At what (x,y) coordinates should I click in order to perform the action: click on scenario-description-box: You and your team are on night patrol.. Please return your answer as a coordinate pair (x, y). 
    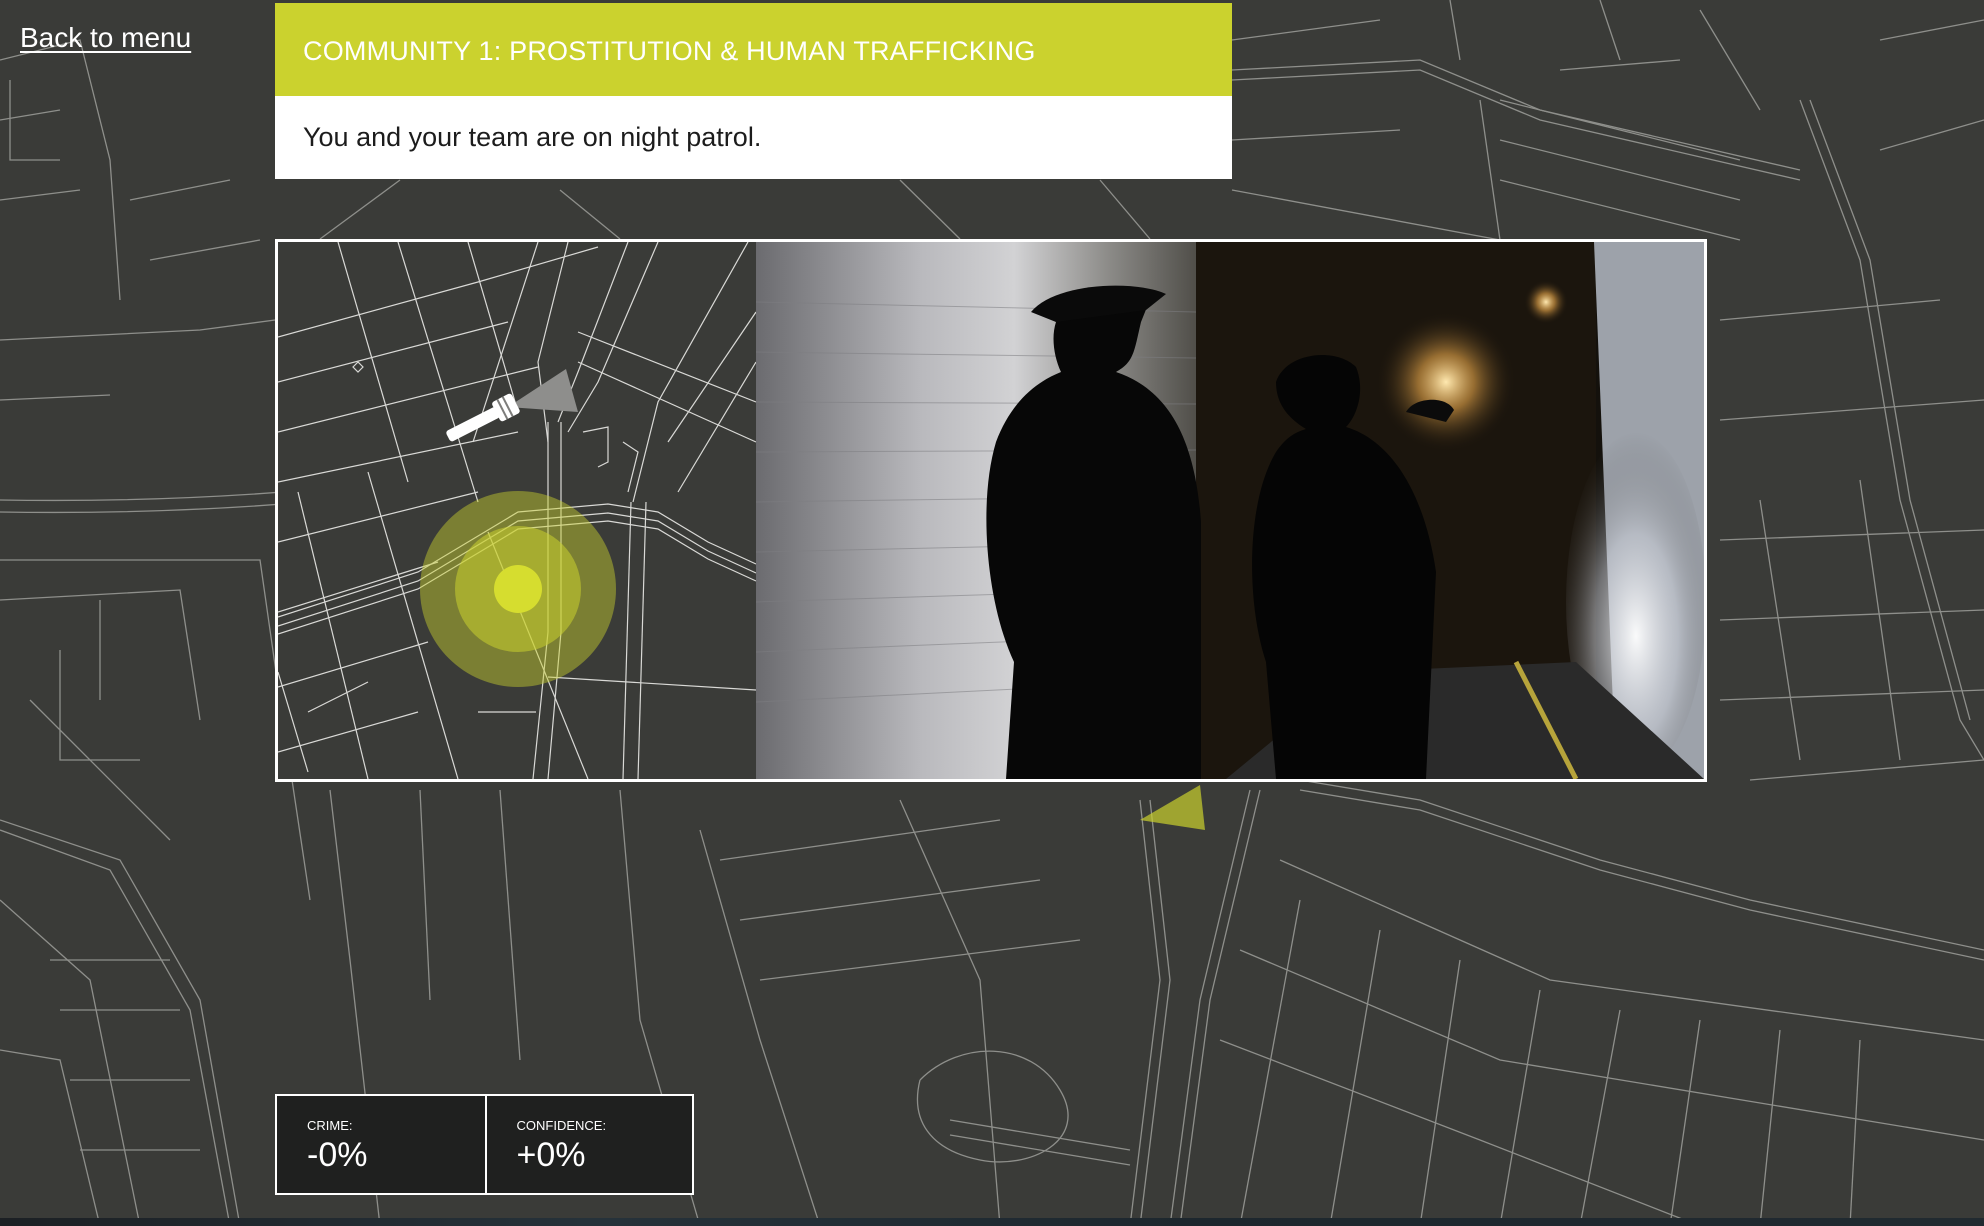
    Looking at the image, I should click on (753, 137).